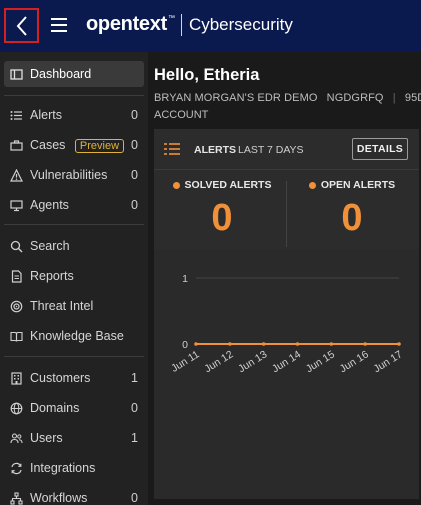 This screenshot has width=421, height=505. What do you see at coordinates (74, 205) in the screenshot?
I see `sidebar-item-agents: Agents 0` at bounding box center [74, 205].